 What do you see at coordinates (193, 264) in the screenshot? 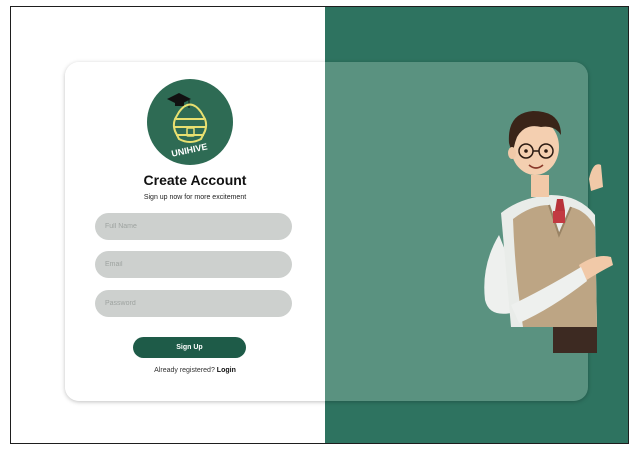
I see `email-field` at bounding box center [193, 264].